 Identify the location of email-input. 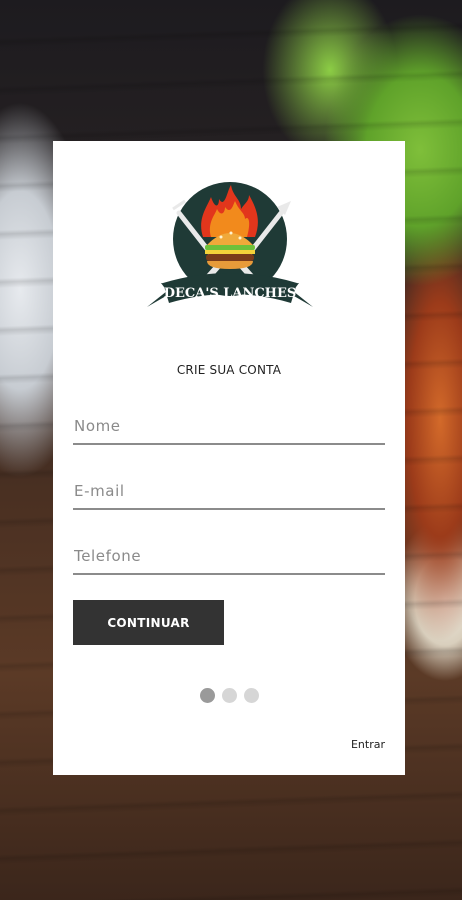
(229, 491).